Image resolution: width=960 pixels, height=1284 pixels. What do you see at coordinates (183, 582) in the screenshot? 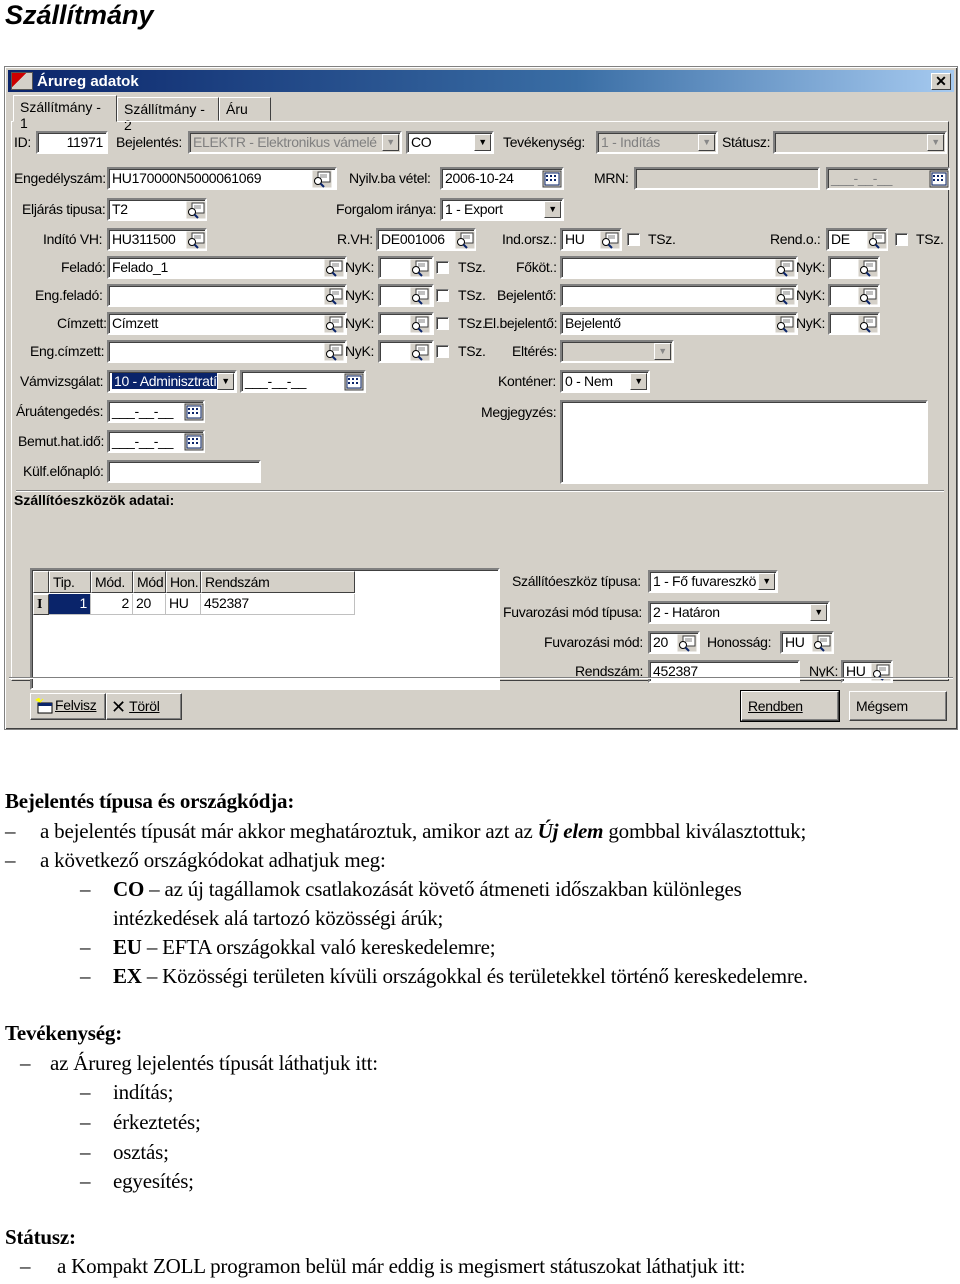
I see `column-header-hon: Hon.` at bounding box center [183, 582].